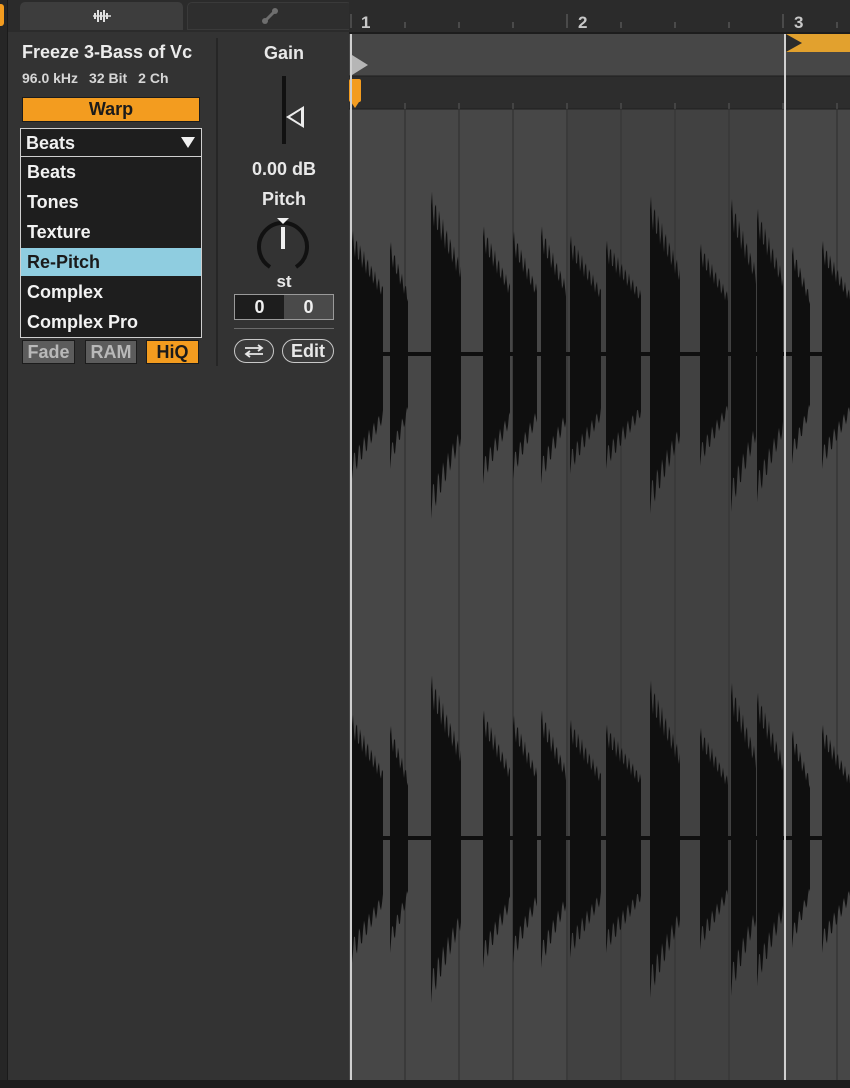 This screenshot has width=850, height=1088. Describe the element at coordinates (284, 169) in the screenshot. I see `gain-value: 0.00 dB` at that location.